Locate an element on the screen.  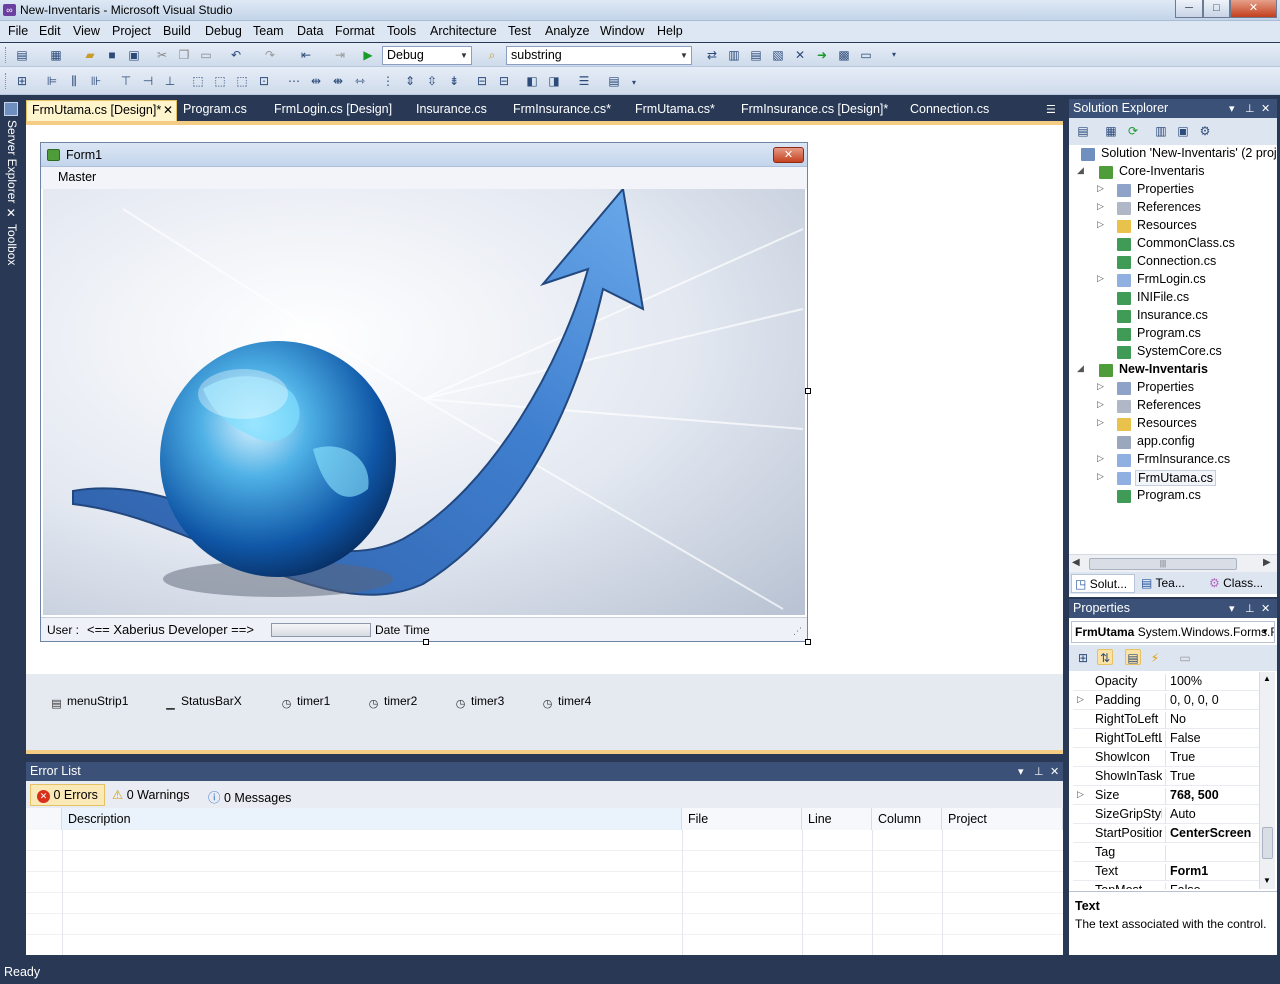
close-button: ✕ is located at coordinates (1253, 9).